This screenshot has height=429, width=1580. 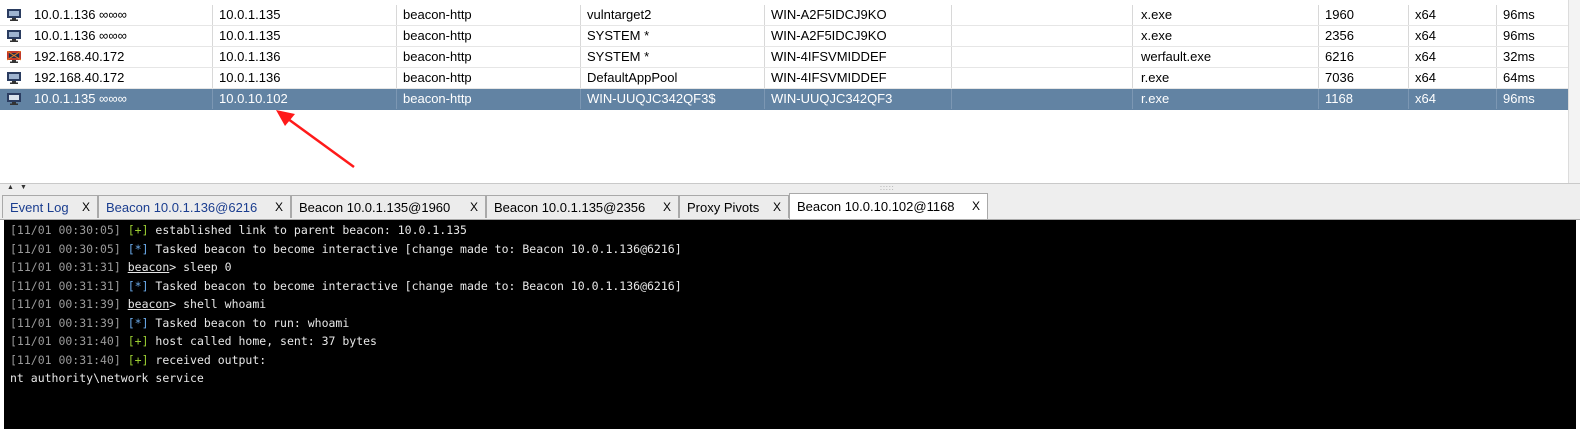 I want to click on cell-computer: WIN-UUQJC342QF3, so click(x=832, y=98).